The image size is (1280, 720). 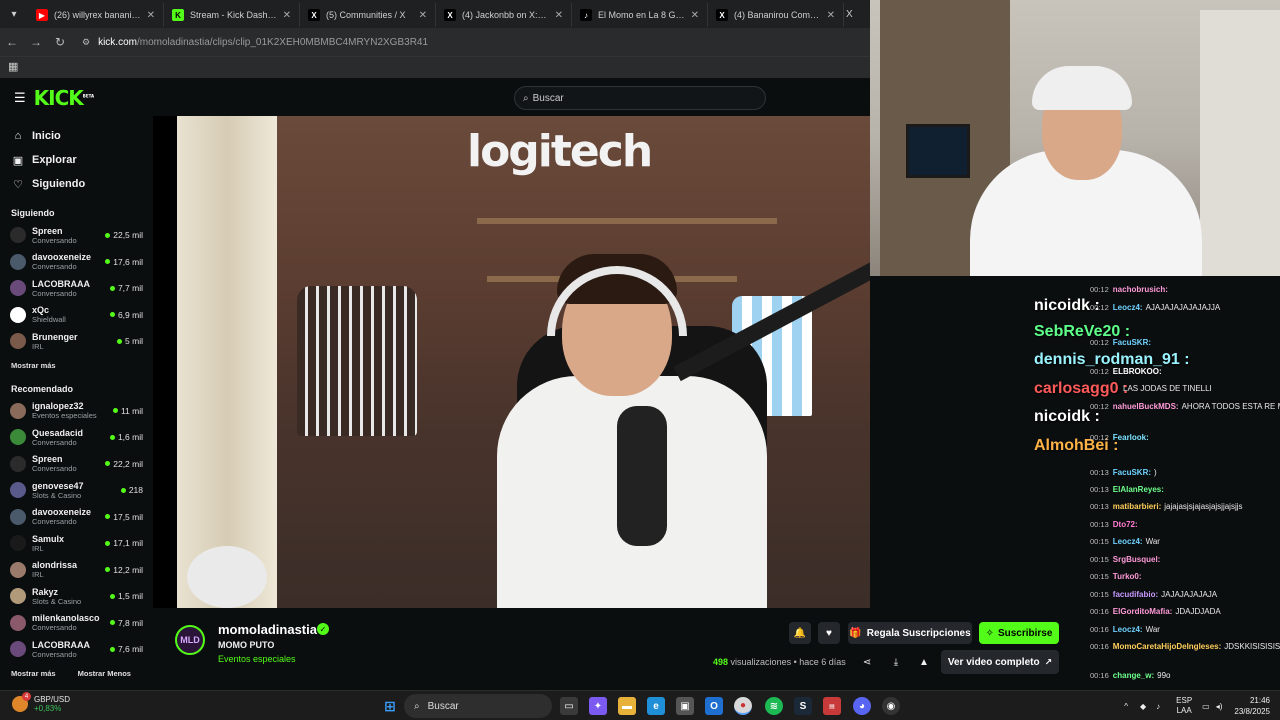 What do you see at coordinates (1137, 506) in the screenshot?
I see `chat-username: matibarbieri:` at bounding box center [1137, 506].